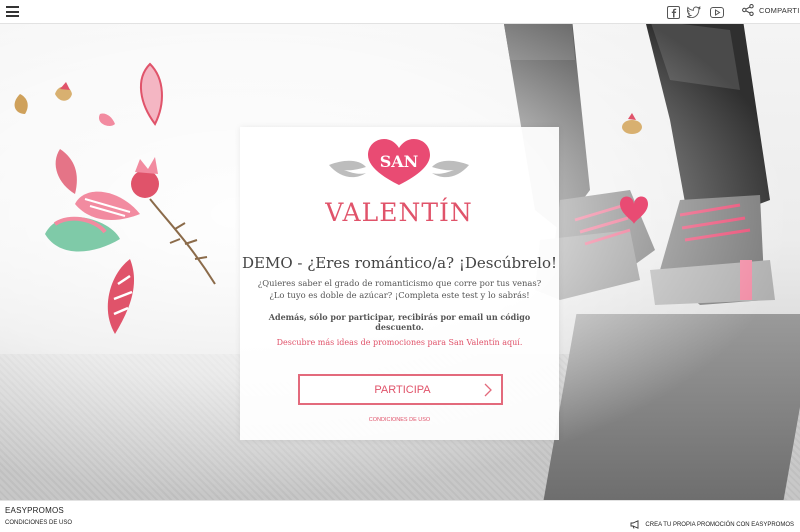 The image size is (800, 532). I want to click on chevron-right-icon, so click(488, 390).